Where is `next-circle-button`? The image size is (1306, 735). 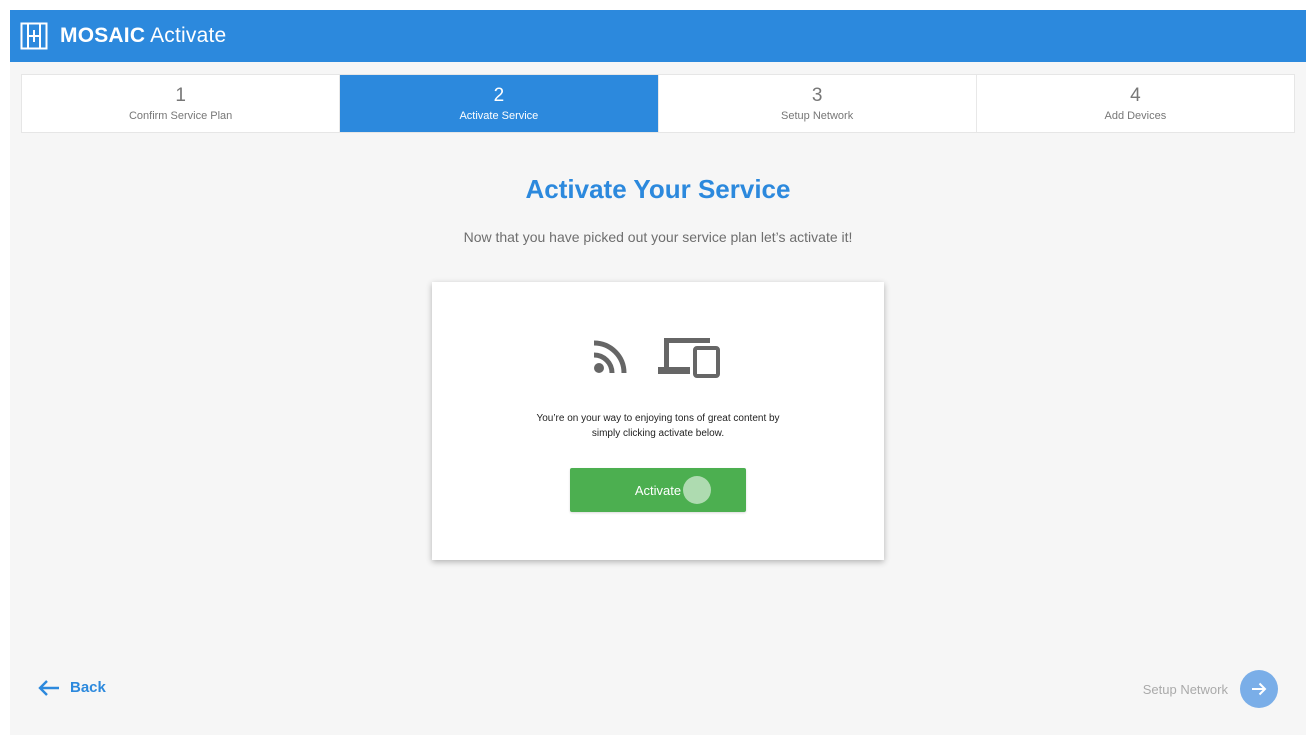 next-circle-button is located at coordinates (1259, 689).